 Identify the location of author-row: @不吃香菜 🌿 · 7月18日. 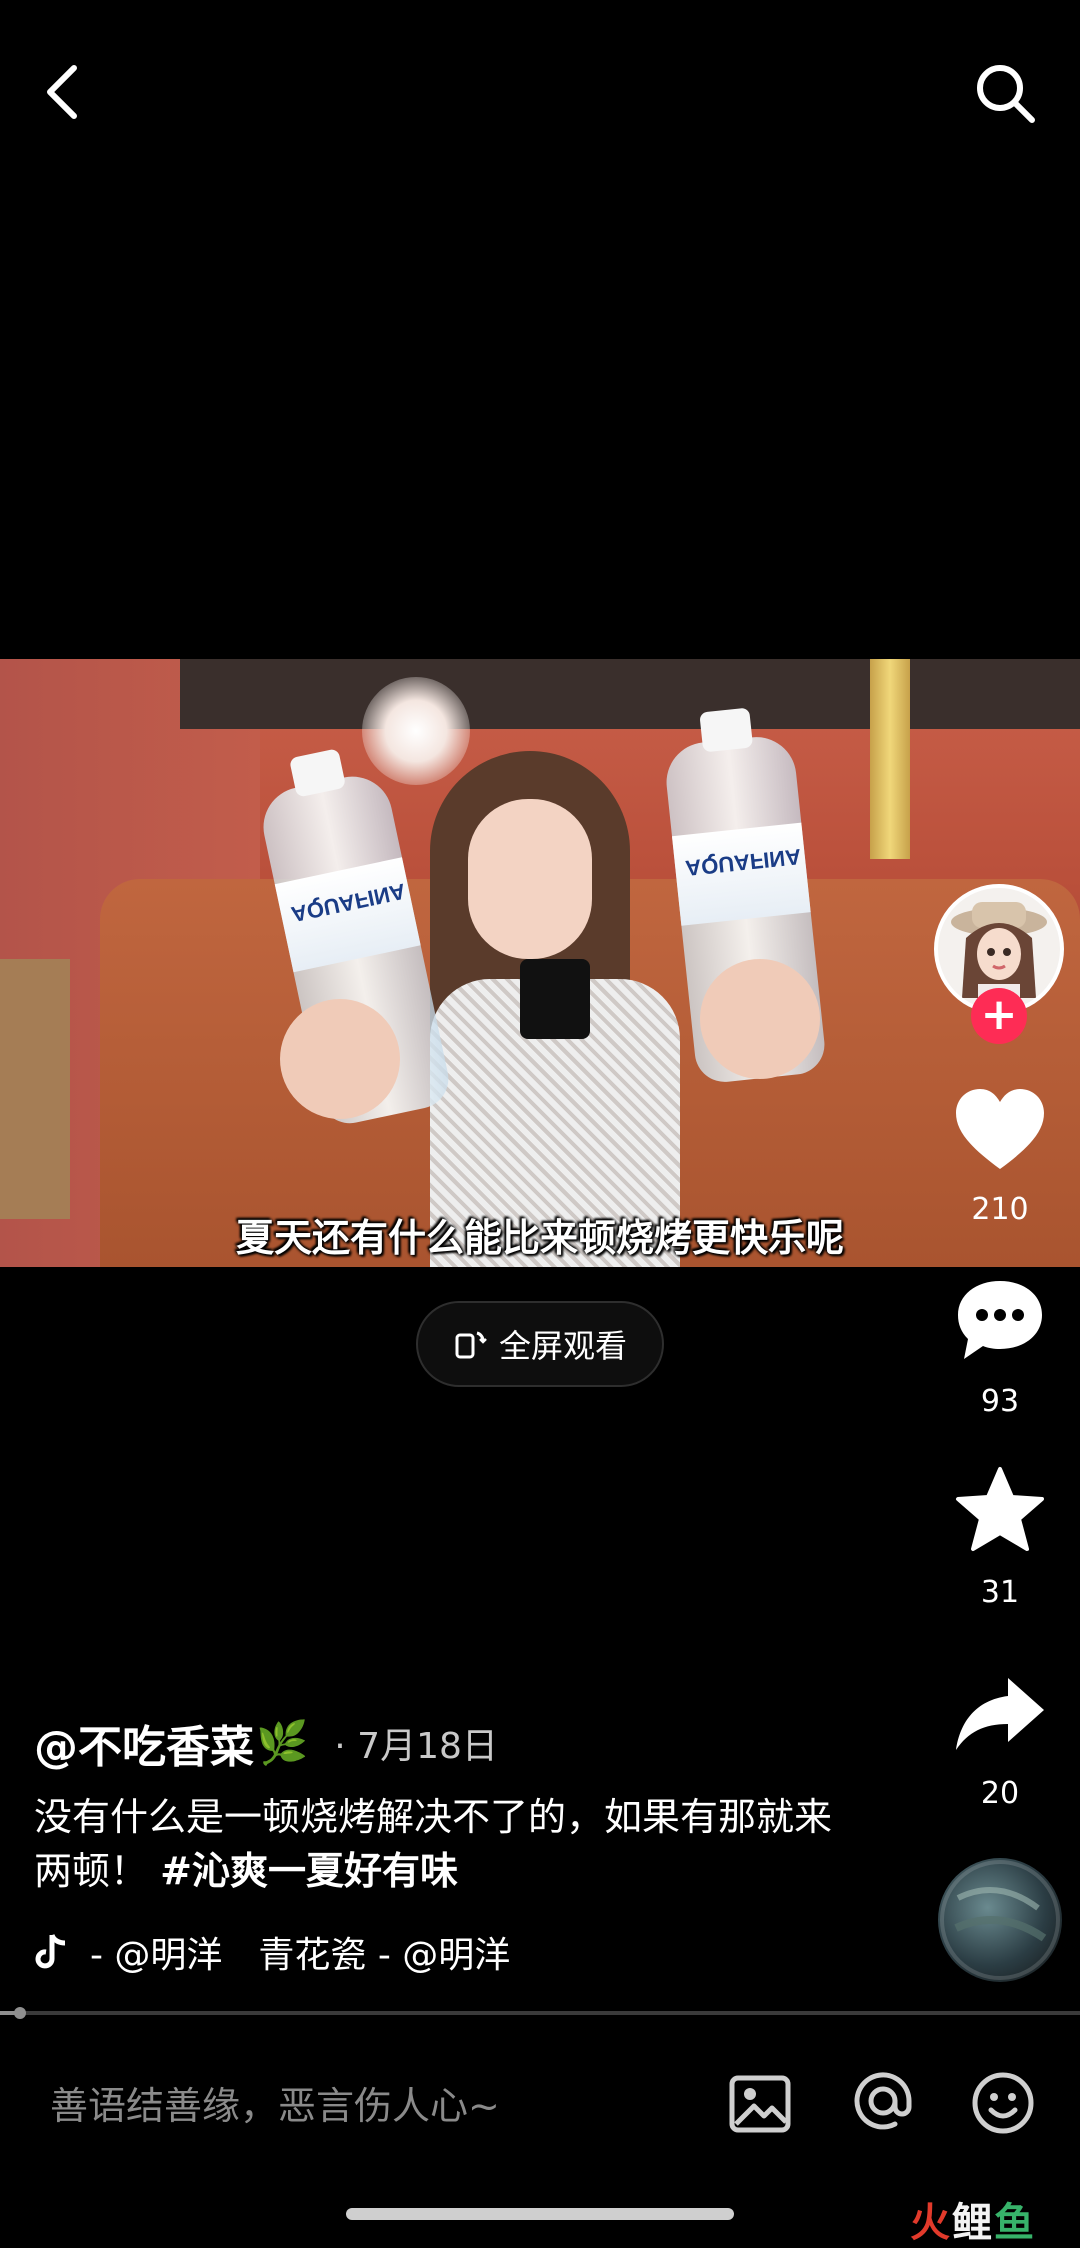
(266, 1744).